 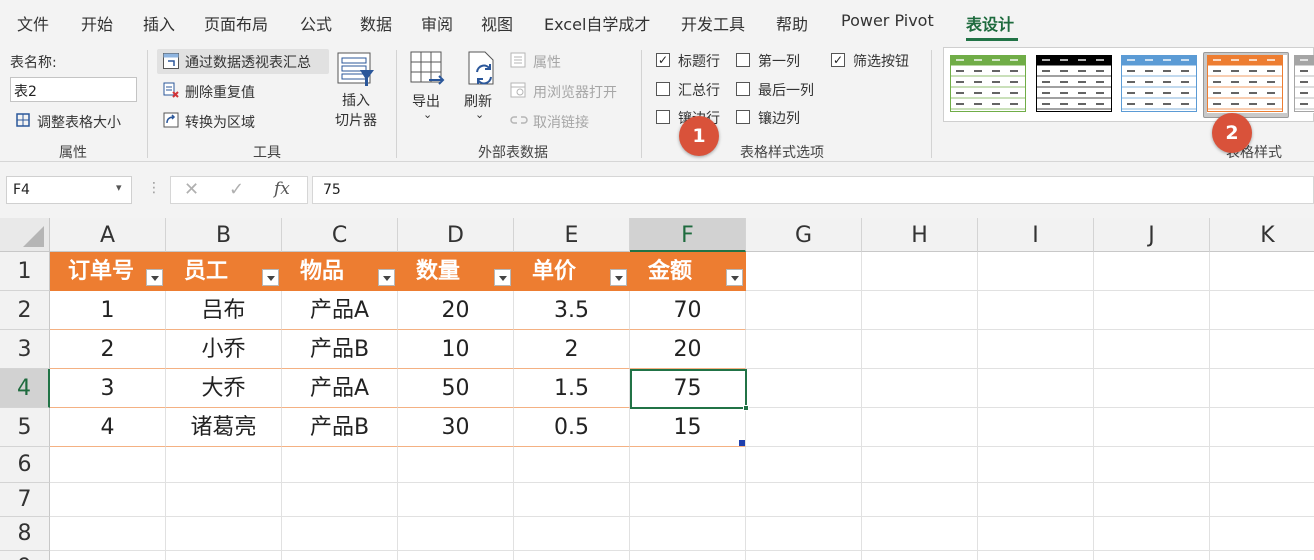 I want to click on cell-j3, so click(x=1152, y=349).